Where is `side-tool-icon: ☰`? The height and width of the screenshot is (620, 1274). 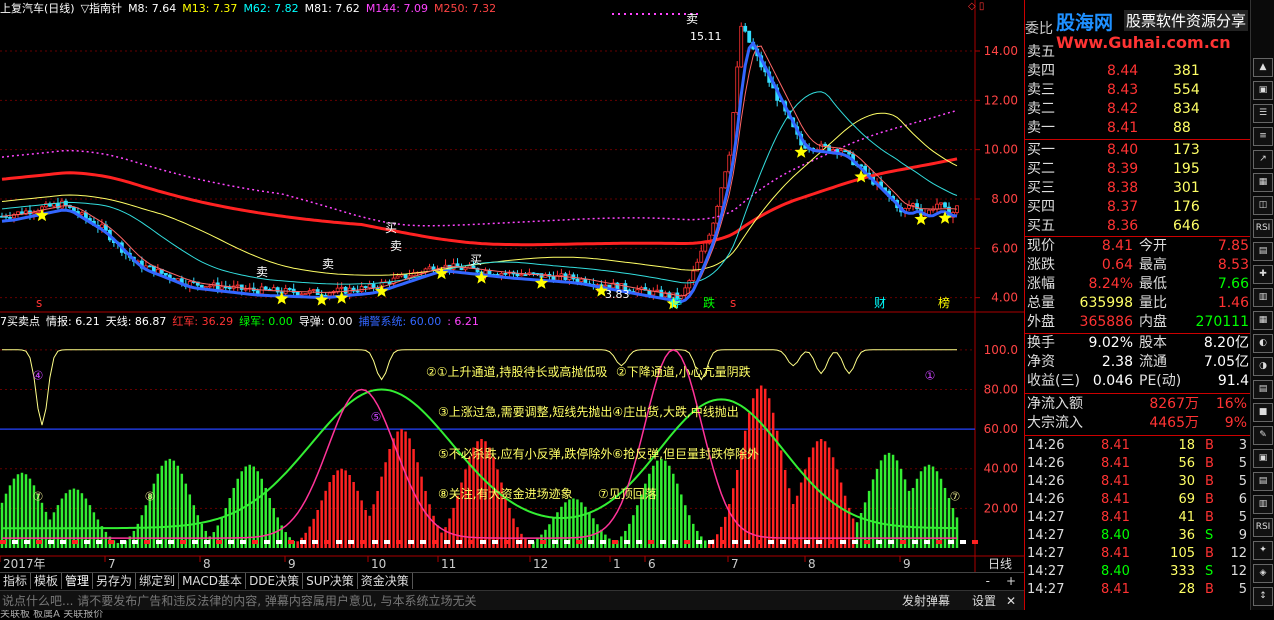
side-tool-icon: ☰ is located at coordinates (1263, 113).